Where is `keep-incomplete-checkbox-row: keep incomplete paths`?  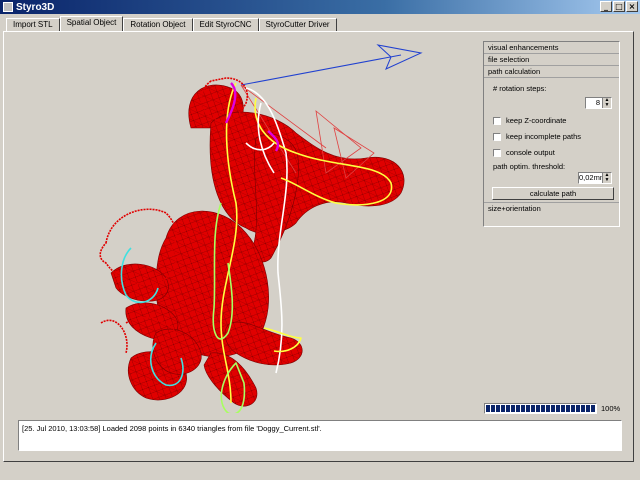 keep-incomplete-checkbox-row: keep incomplete paths is located at coordinates (537, 136).